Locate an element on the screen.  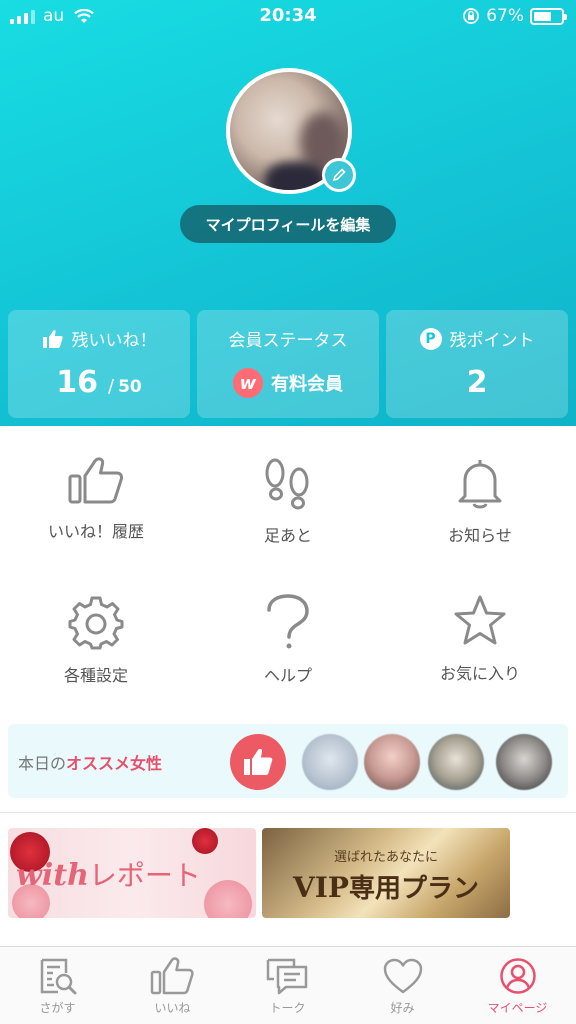
edit-profile-button: マイプロフィールを編集 is located at coordinates (288, 224).